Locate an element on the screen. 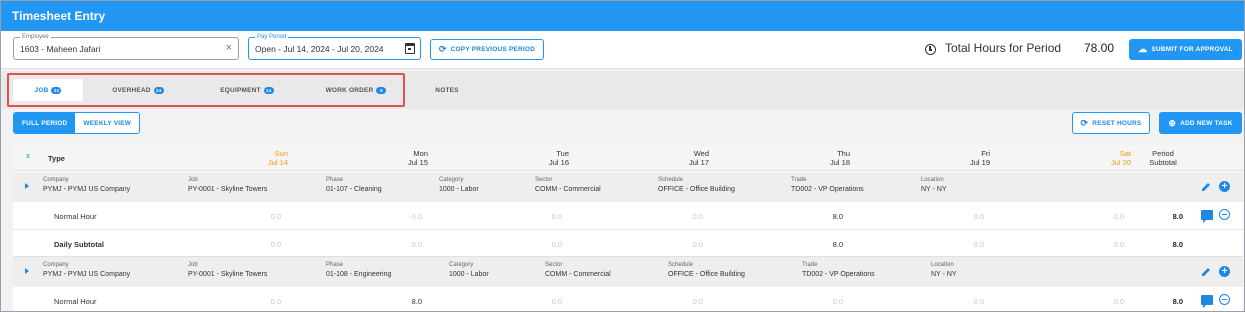 The height and width of the screenshot is (312, 1245). day-date: Jul 20 is located at coordinates (1120, 162).